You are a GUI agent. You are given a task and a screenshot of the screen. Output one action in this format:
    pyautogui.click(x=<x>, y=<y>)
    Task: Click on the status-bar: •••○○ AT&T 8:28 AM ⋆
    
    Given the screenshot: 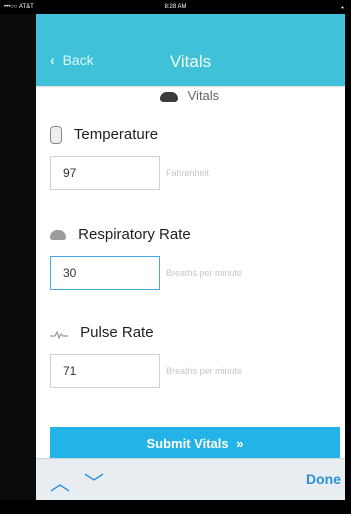 What is the action you would take?
    pyautogui.click(x=175, y=7)
    